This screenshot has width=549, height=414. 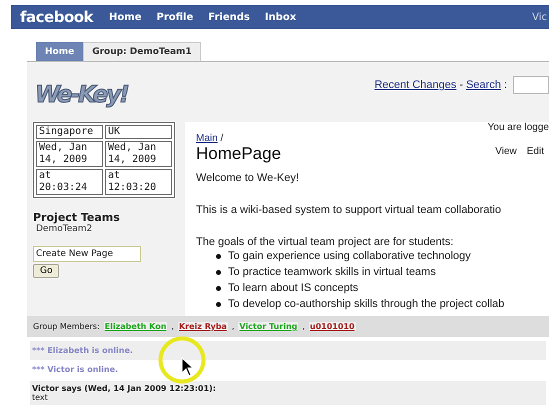 I want to click on list-item: To learn about IS concepts, so click(x=293, y=288).